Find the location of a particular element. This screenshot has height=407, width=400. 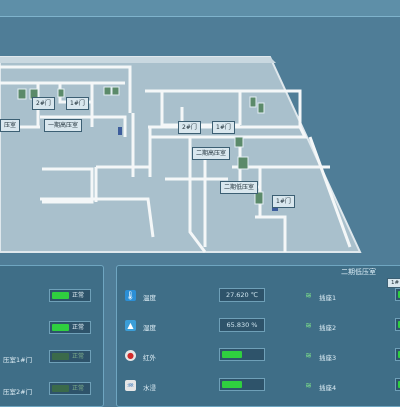

temperature-value: 27.620 ℃ is located at coordinates (242, 295).